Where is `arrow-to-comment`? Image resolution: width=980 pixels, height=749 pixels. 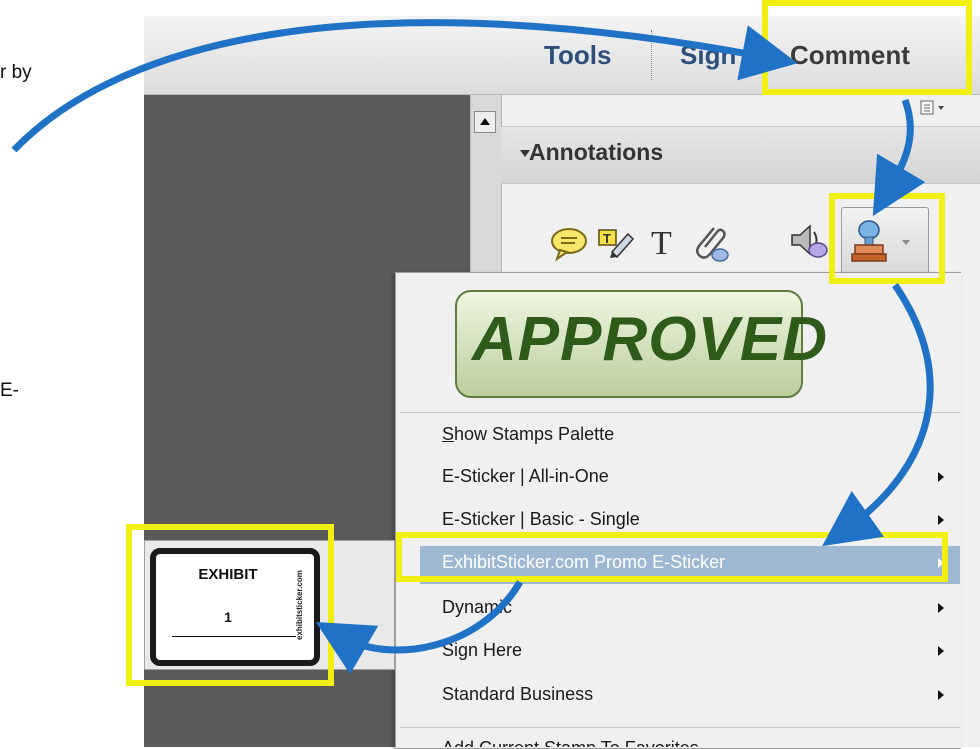 arrow-to-comment is located at coordinates (404, 86).